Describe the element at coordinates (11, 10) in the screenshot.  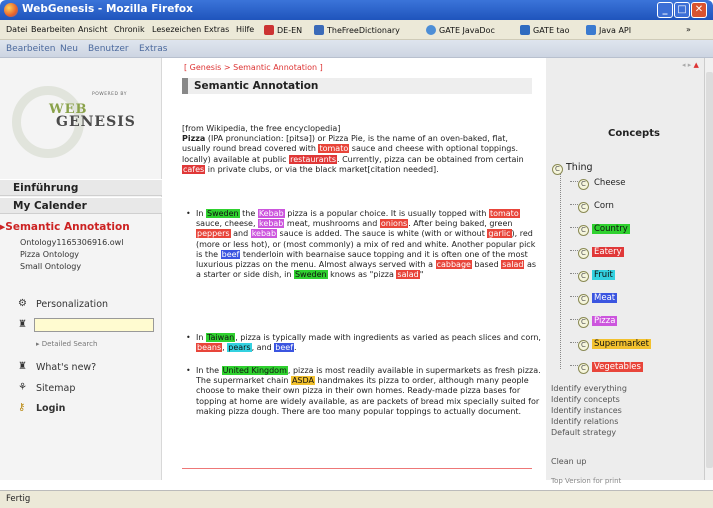
I see `firefox-icon` at that location.